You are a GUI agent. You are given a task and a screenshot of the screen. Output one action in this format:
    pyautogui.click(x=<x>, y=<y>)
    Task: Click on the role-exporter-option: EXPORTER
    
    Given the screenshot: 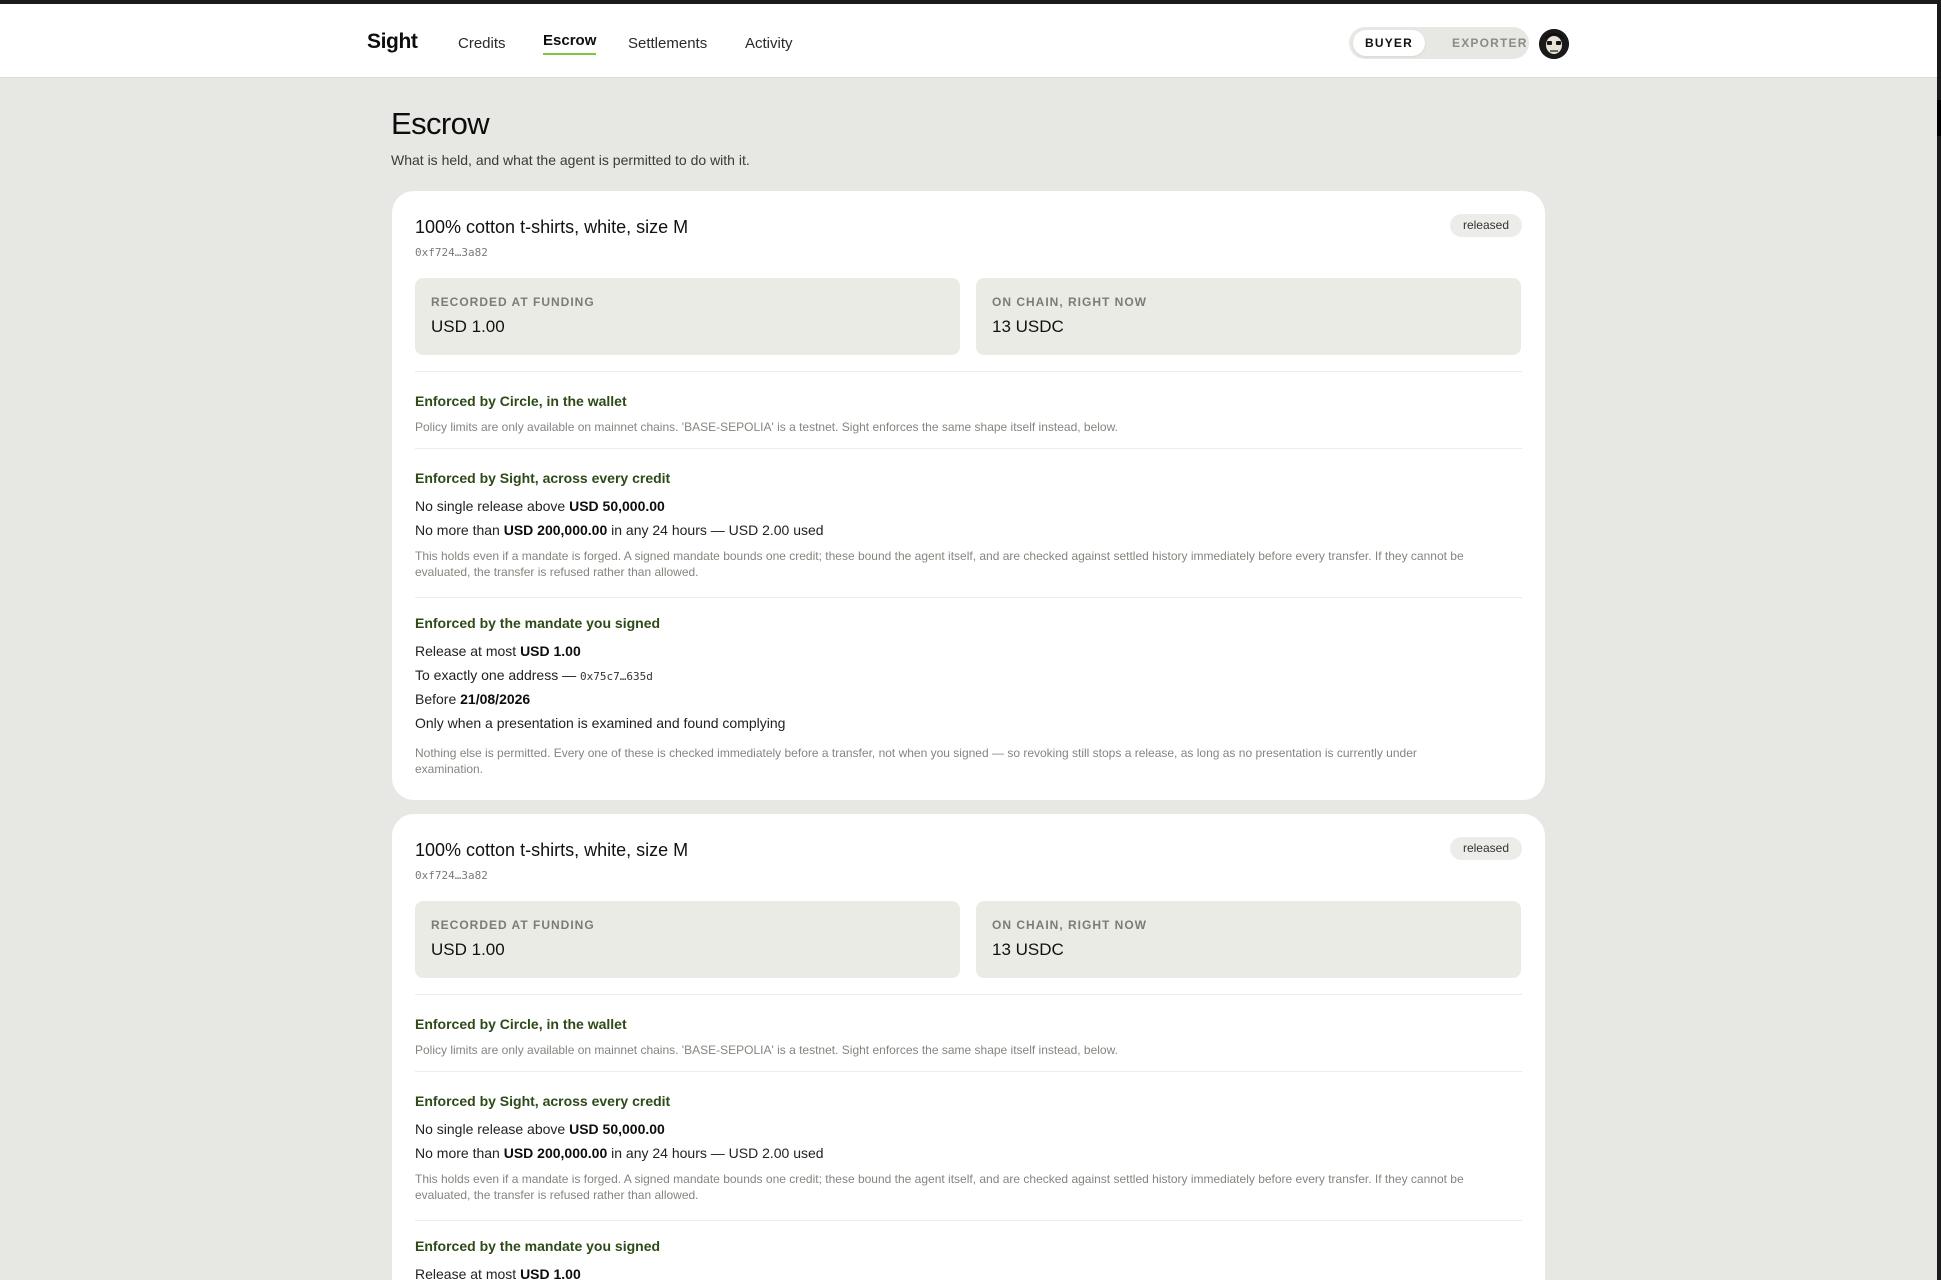 What is the action you would take?
    pyautogui.click(x=1490, y=43)
    